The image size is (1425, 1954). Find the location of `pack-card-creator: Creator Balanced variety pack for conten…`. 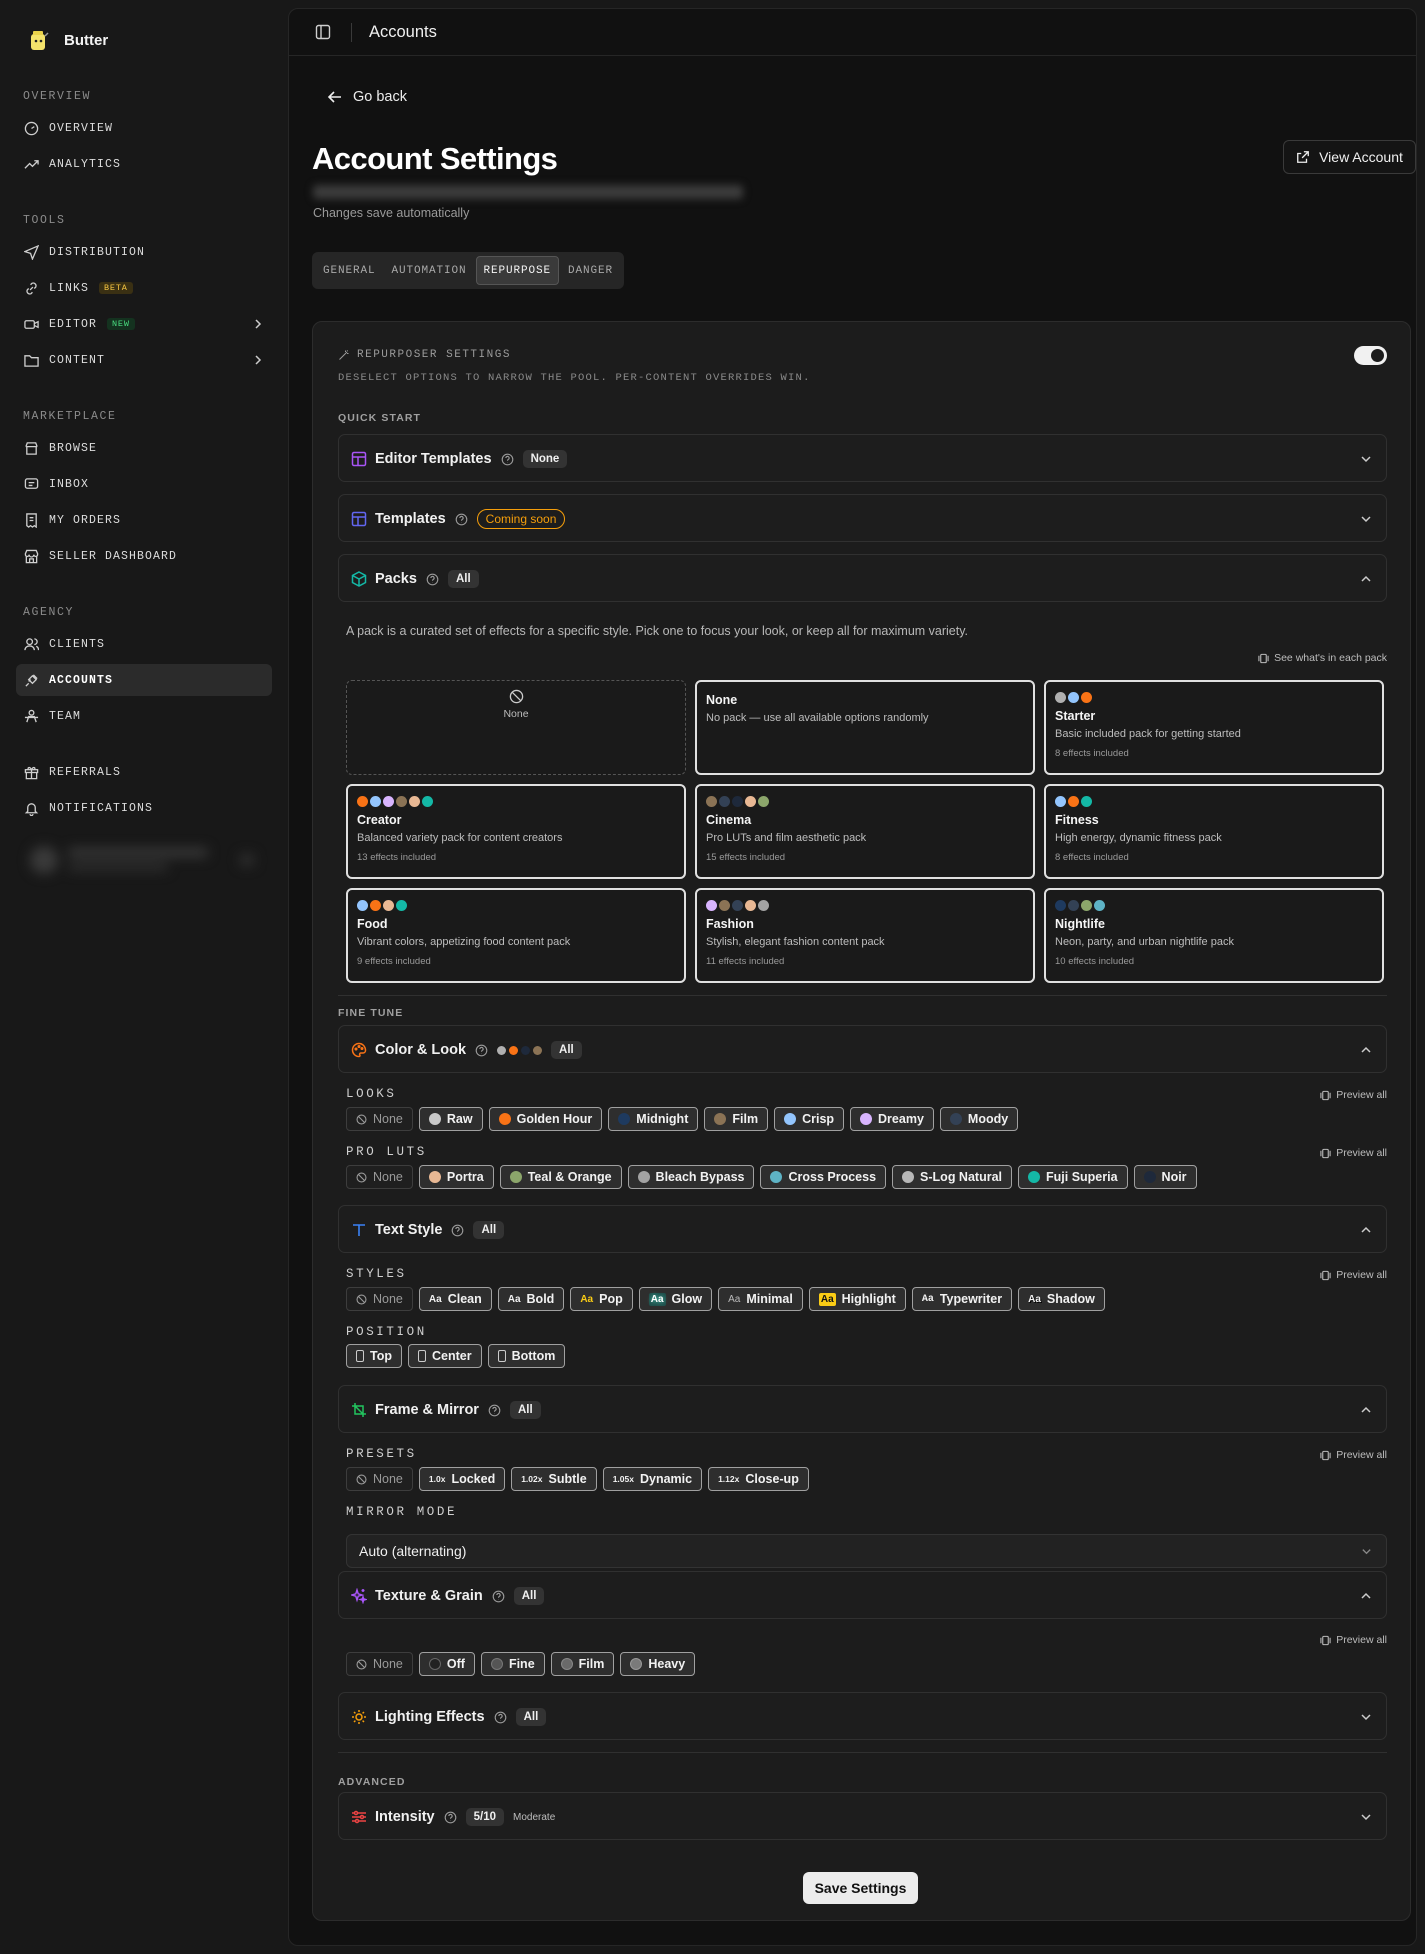

pack-card-creator: Creator Balanced variety pack for conten… is located at coordinates (516, 831).